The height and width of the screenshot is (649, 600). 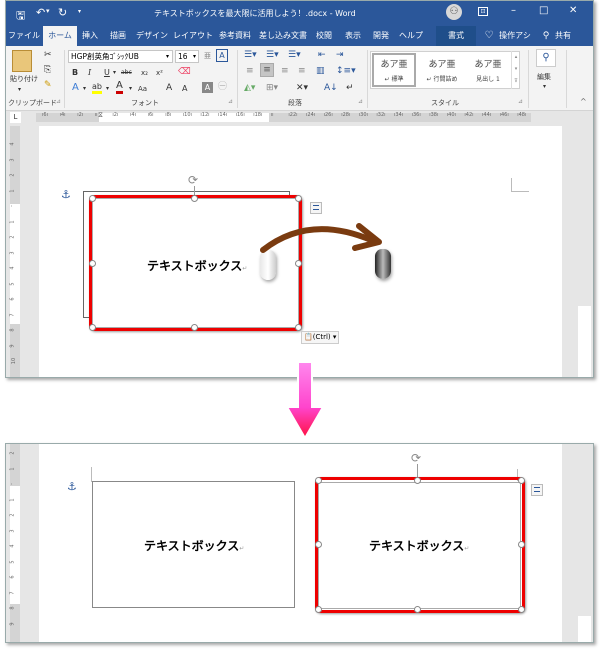 What do you see at coordinates (159, 73) in the screenshot?
I see `superscript-button: x²` at bounding box center [159, 73].